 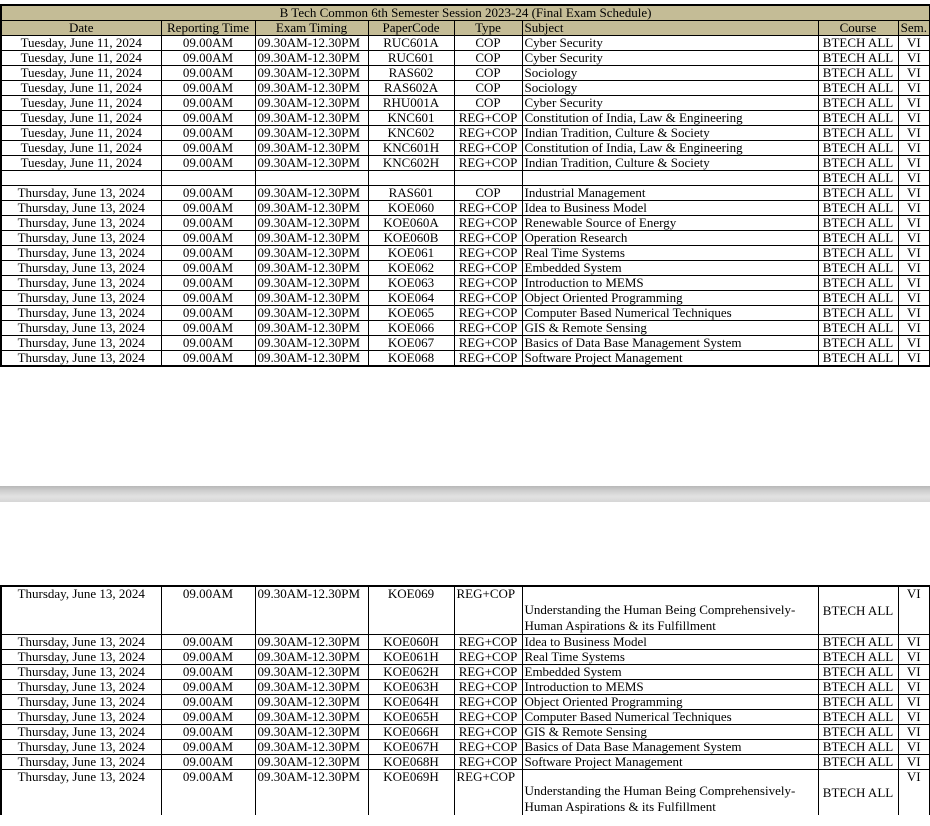 What do you see at coordinates (411, 610) in the screenshot?
I see `cell-paper-code: KOE069` at bounding box center [411, 610].